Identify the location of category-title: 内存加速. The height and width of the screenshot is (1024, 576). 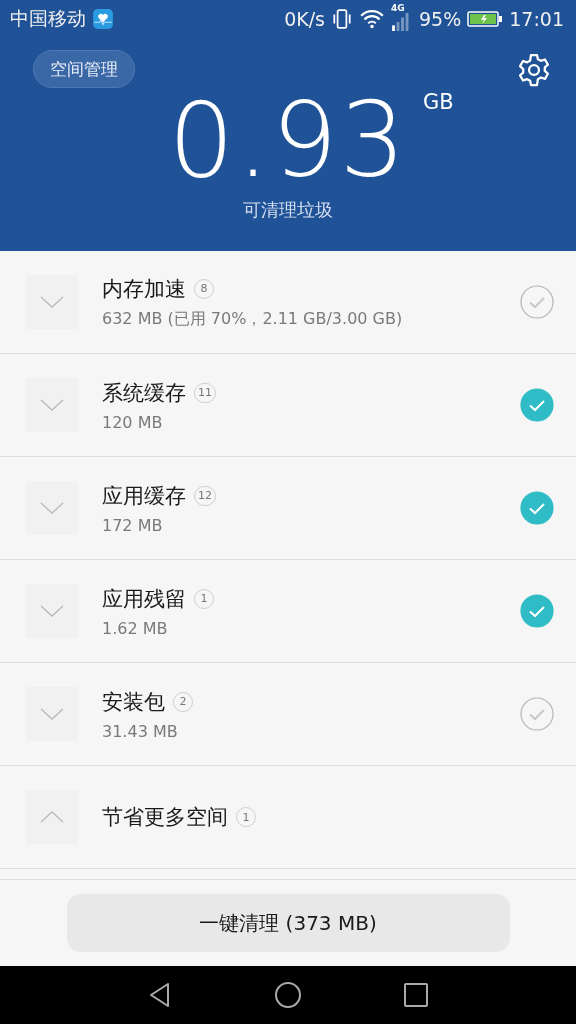
(144, 289).